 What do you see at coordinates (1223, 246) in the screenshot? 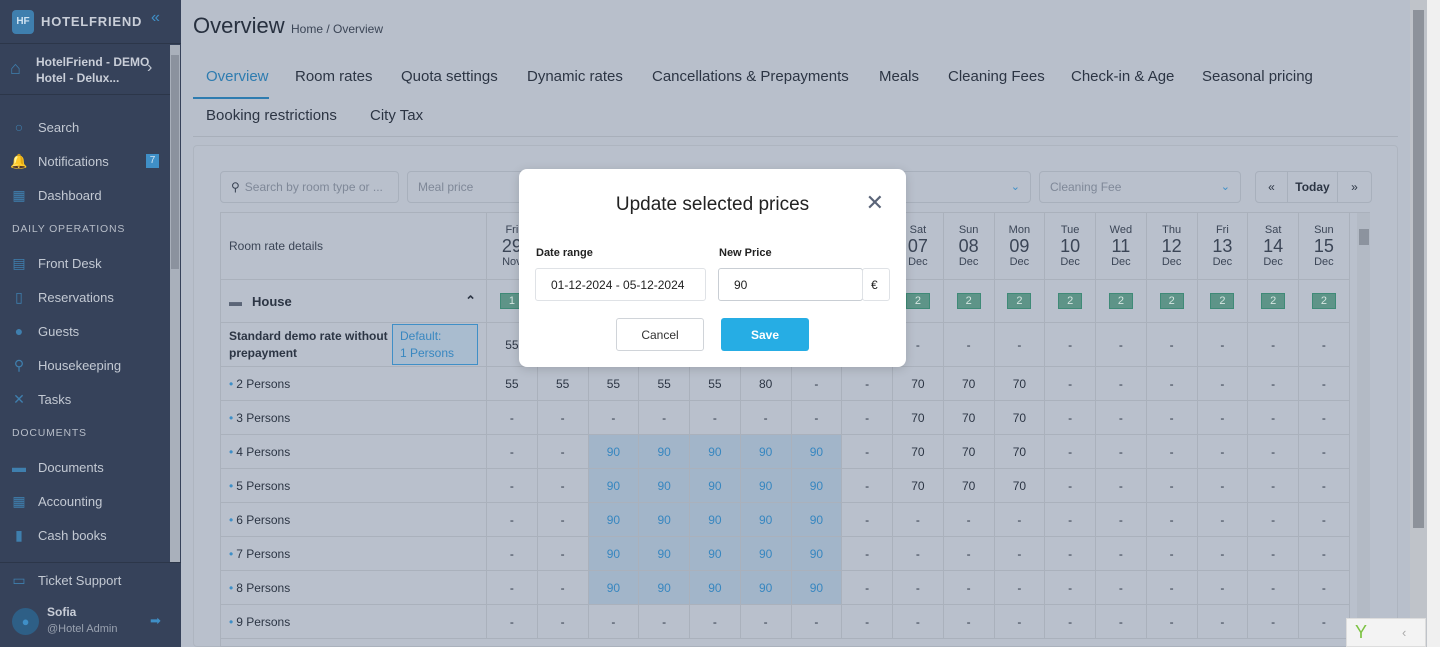
I see `day-column-header: Fri 13 Dec` at bounding box center [1223, 246].